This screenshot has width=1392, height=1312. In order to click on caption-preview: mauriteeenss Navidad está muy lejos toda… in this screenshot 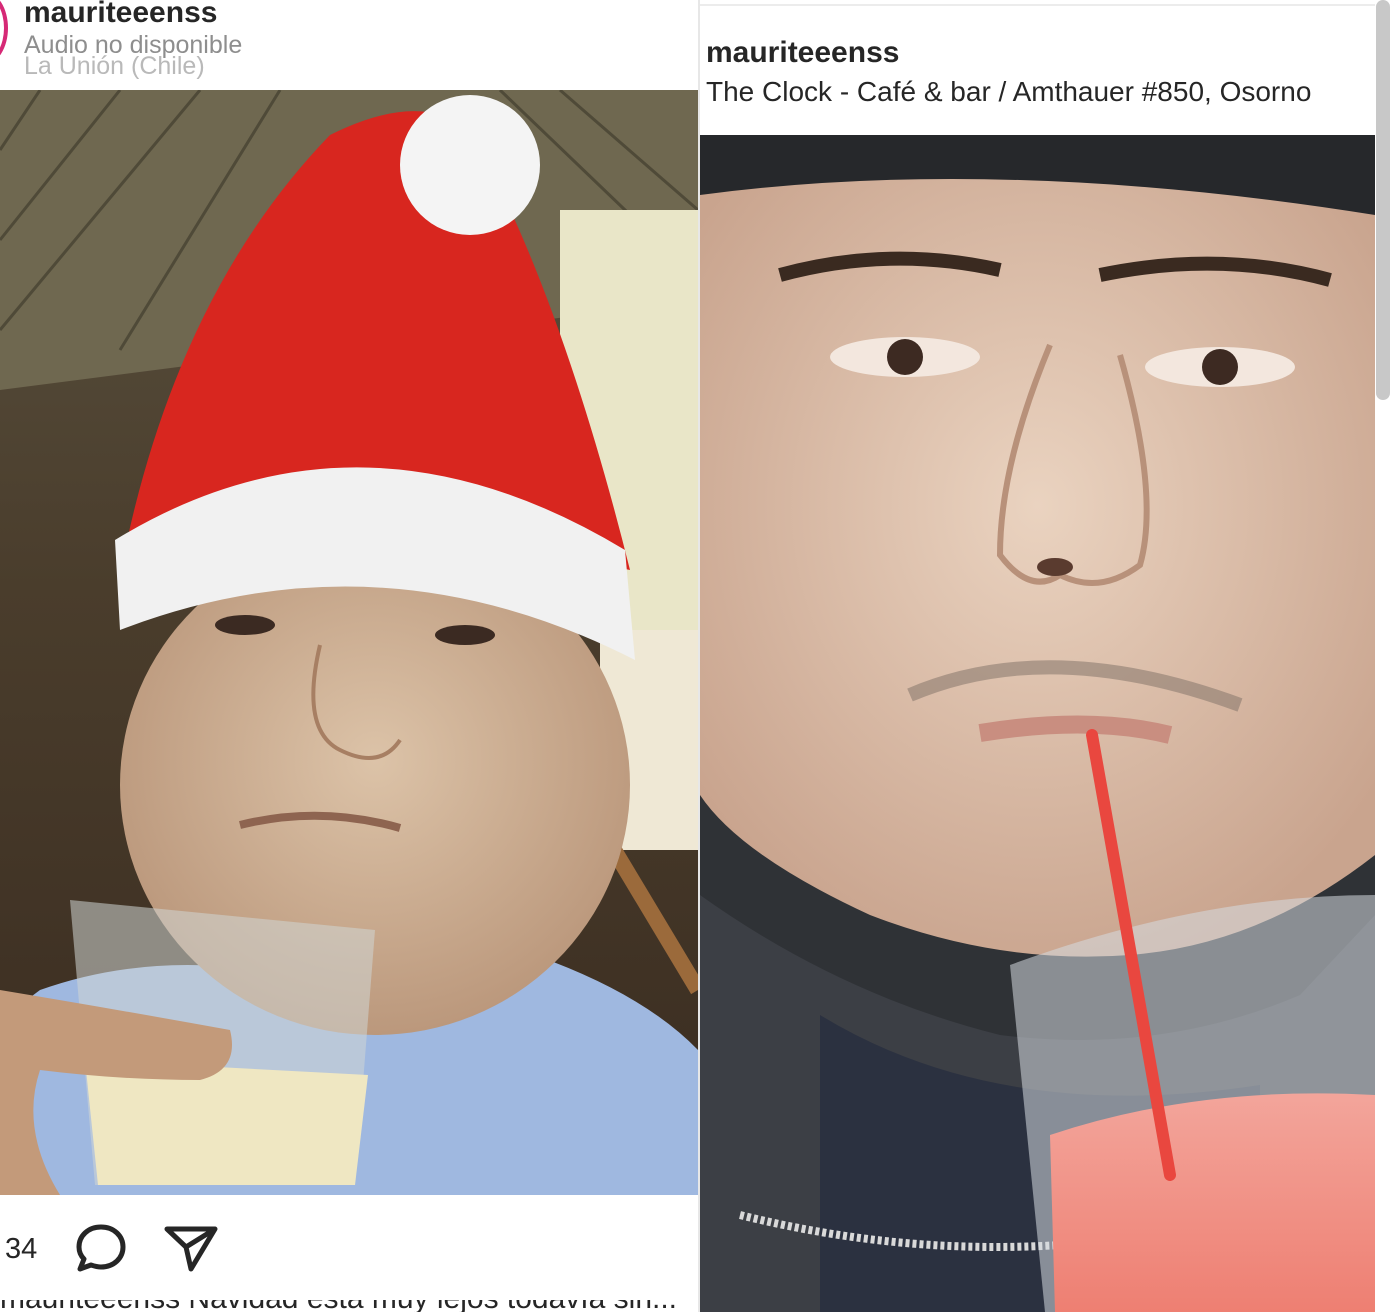, I will do `click(349, 1306)`.